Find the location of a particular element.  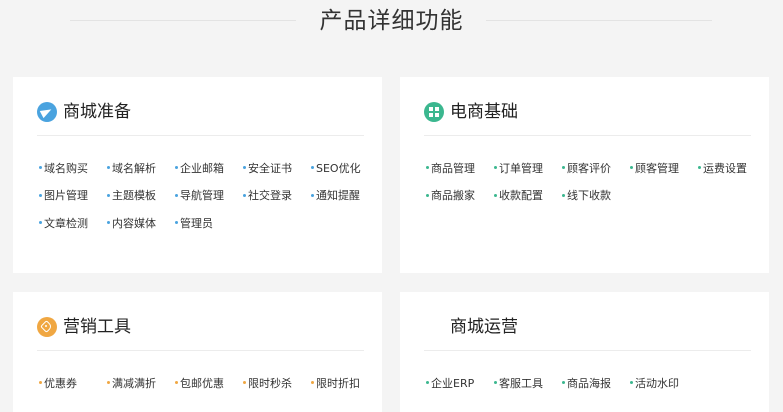

feature-item: 满减满折 is located at coordinates (141, 384).